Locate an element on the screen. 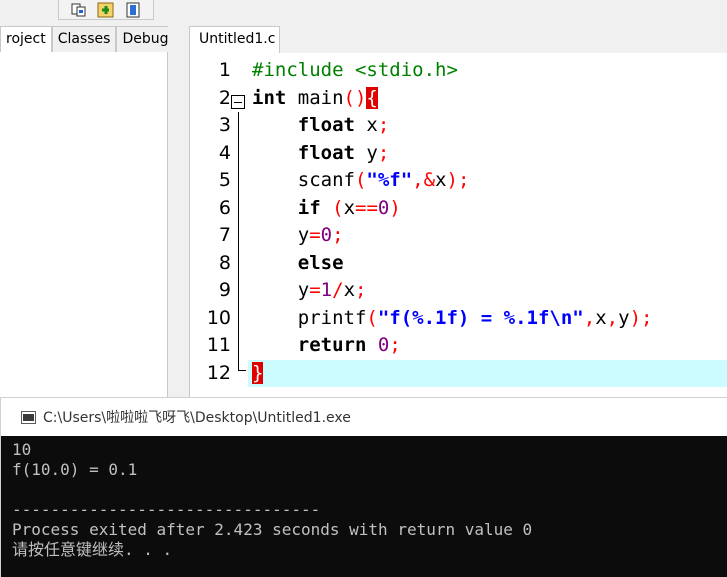 This screenshot has height=577, width=727. code-line: int main(){ is located at coordinates (315, 97).